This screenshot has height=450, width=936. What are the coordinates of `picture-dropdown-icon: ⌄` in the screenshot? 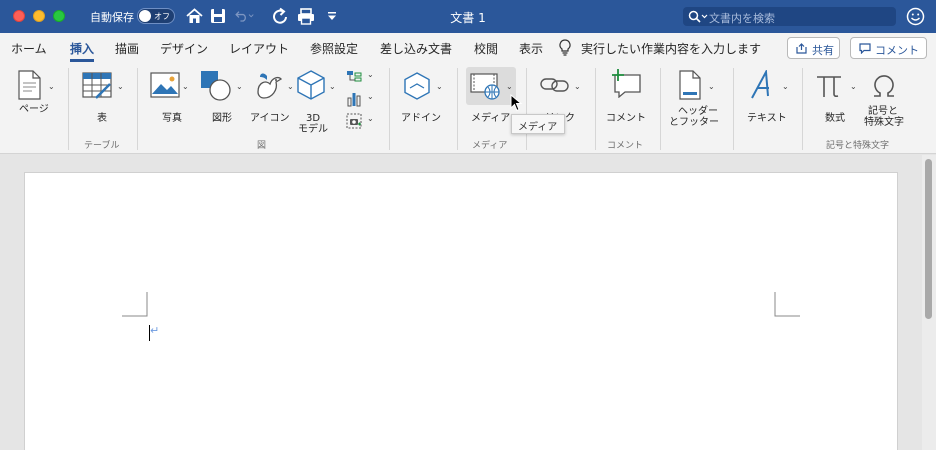 It's located at (185, 86).